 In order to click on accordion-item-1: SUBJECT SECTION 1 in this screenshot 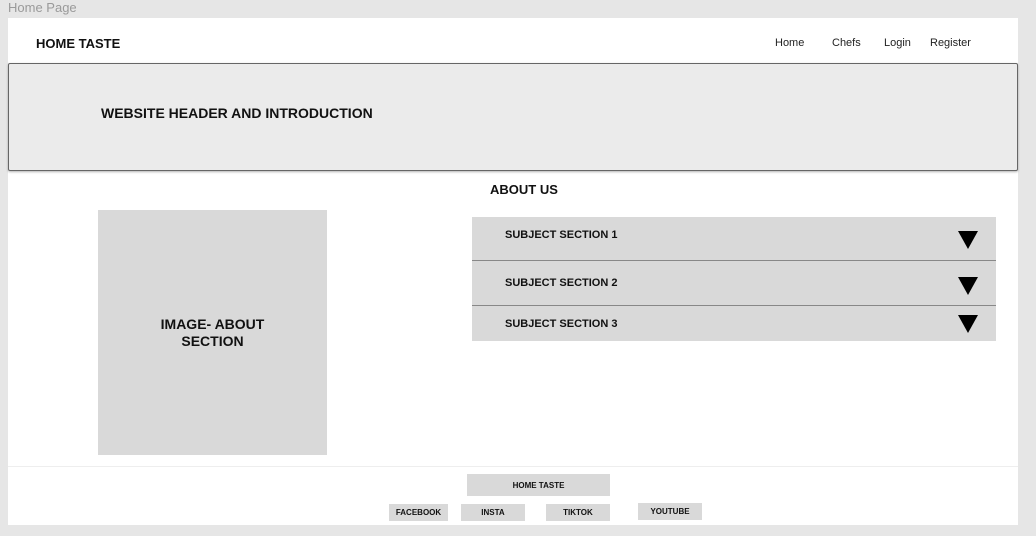, I will do `click(734, 239)`.